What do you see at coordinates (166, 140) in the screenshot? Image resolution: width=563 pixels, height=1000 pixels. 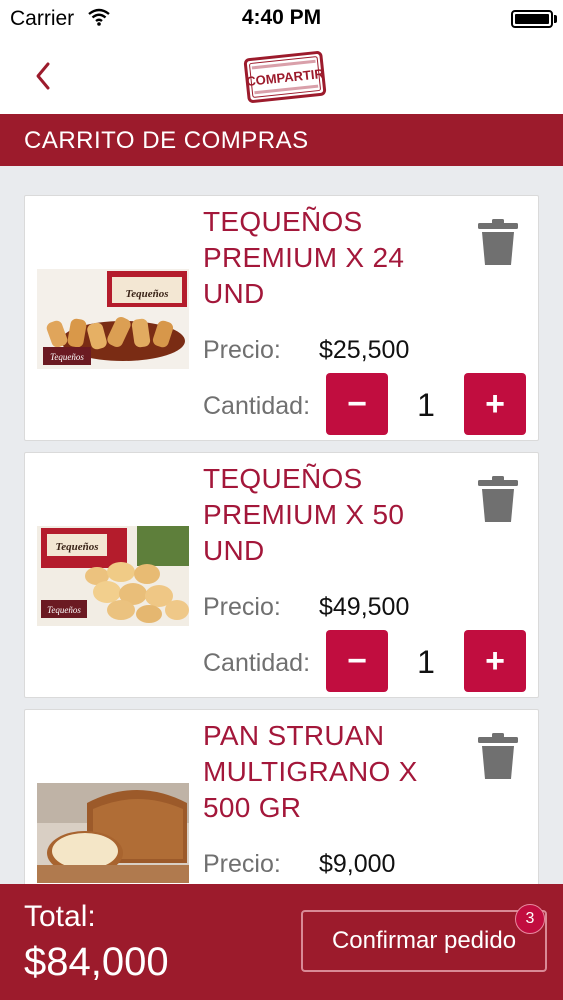 I see `page-title: CARRITO DE COMPRAS` at bounding box center [166, 140].